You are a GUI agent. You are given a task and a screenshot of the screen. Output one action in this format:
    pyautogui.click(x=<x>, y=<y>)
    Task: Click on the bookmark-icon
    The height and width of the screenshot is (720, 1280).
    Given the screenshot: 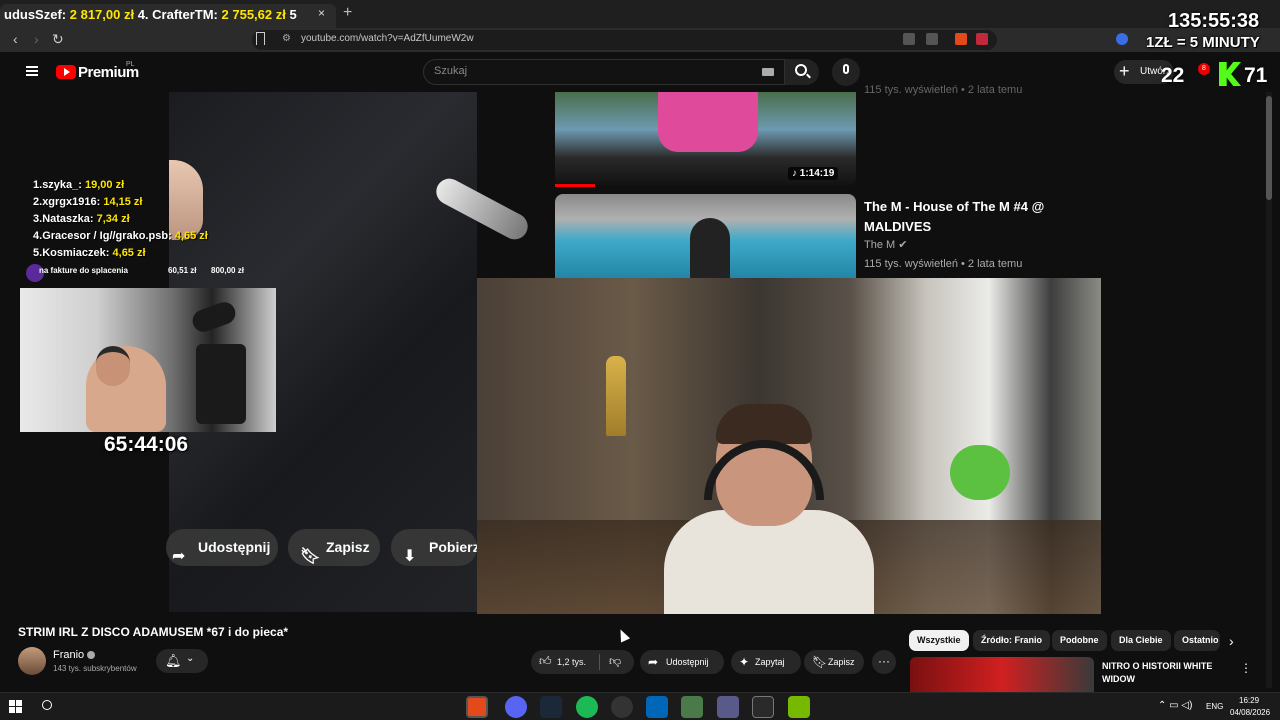 What is the action you would take?
    pyautogui.click(x=260, y=38)
    